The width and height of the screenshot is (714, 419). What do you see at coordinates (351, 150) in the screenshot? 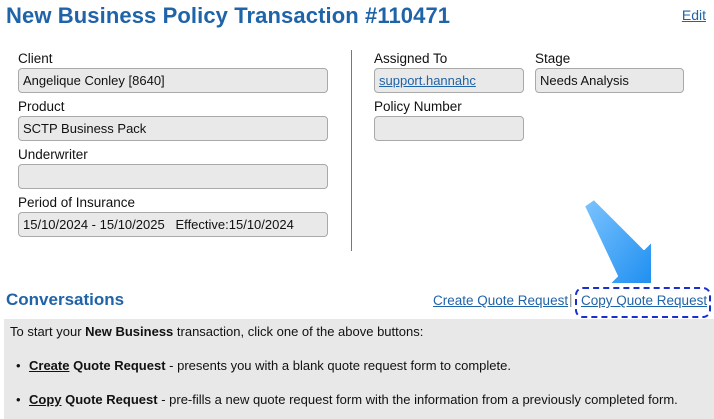
I see `column-divider` at bounding box center [351, 150].